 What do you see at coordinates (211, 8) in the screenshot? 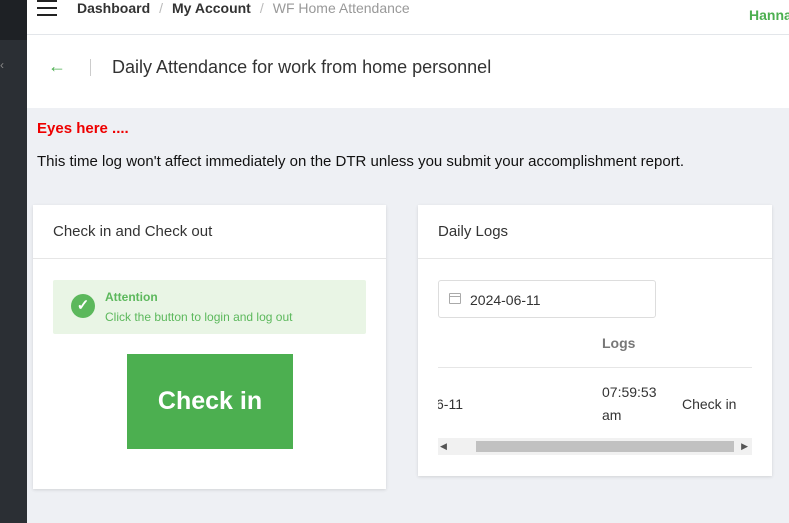
I see `breadcrumb-my-account: My Account` at bounding box center [211, 8].